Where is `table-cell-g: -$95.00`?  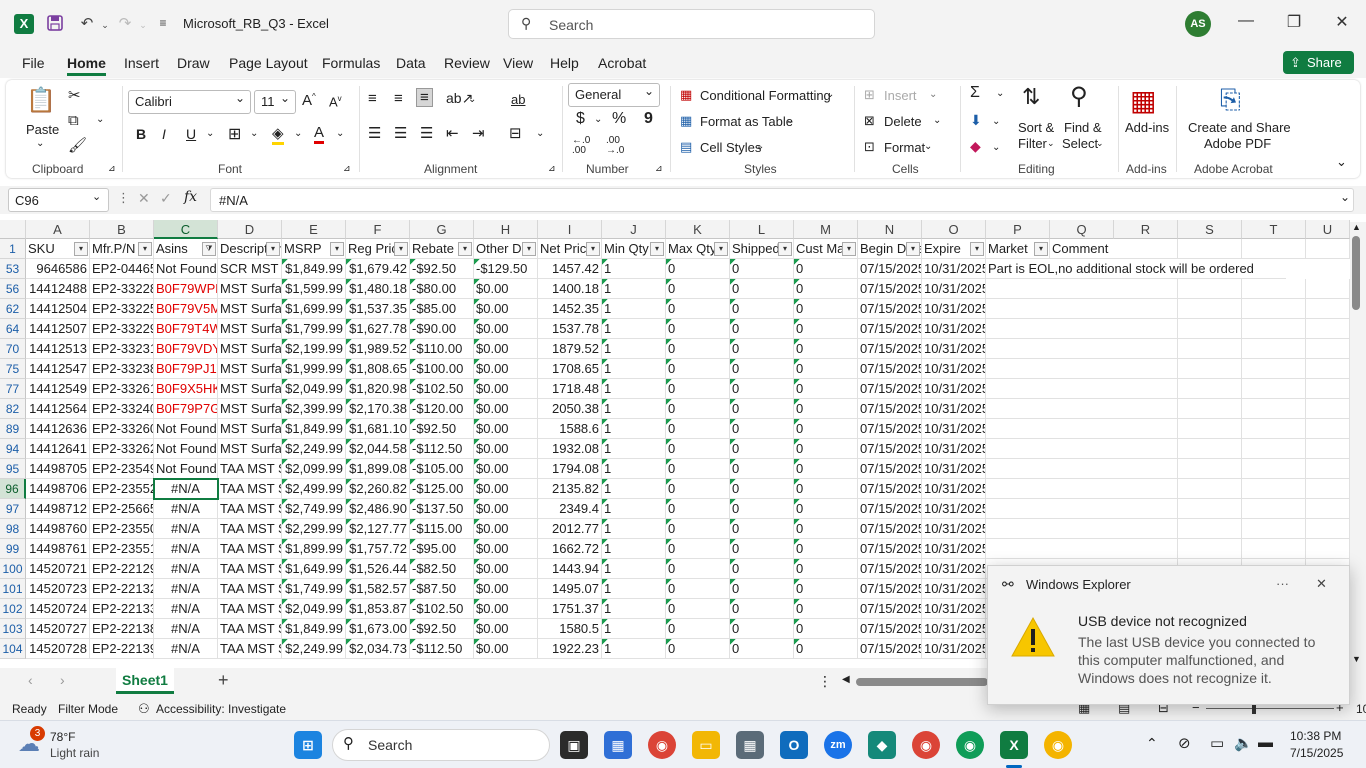
table-cell-g: -$95.00 is located at coordinates (442, 549).